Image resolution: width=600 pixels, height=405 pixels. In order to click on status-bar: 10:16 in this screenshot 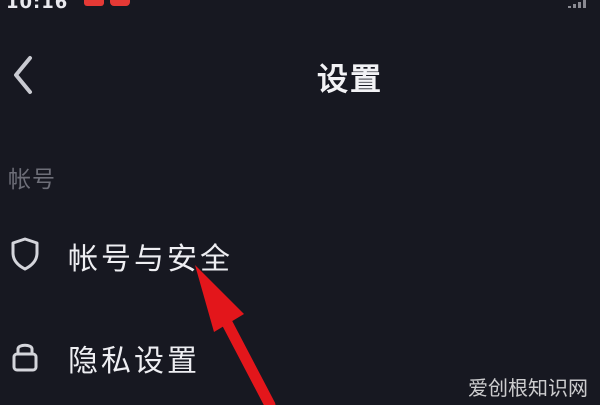, I will do `click(300, 7)`.